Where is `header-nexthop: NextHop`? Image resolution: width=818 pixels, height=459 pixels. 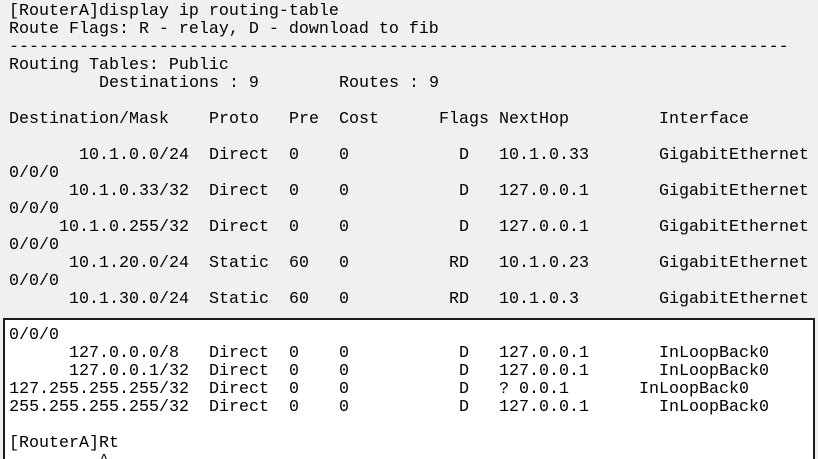 header-nexthop: NextHop is located at coordinates (534, 119).